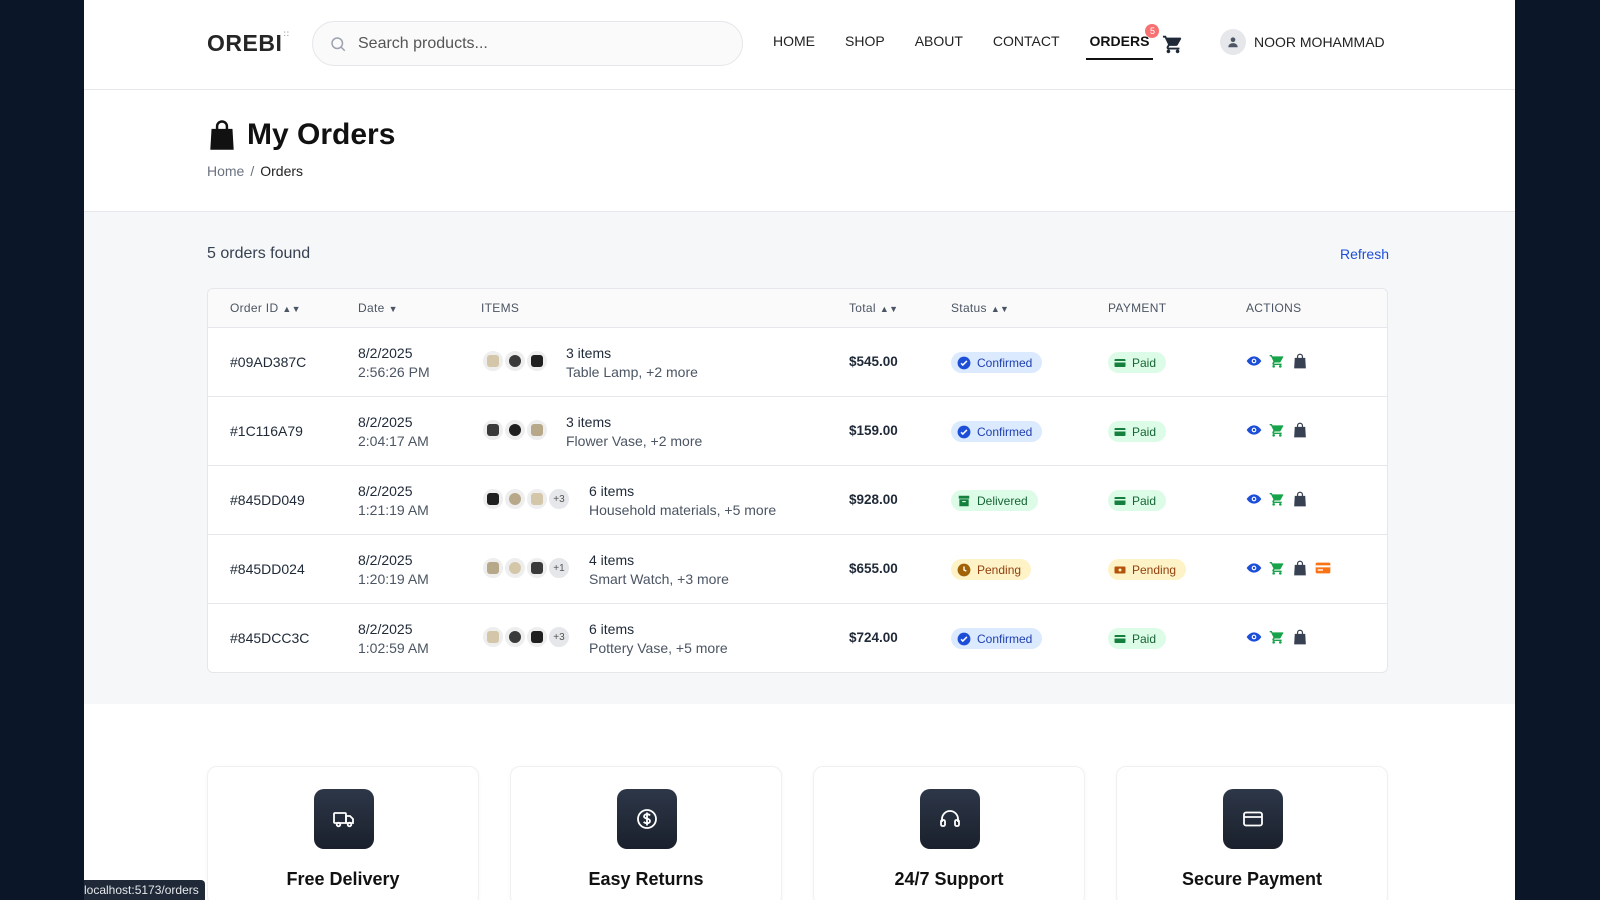  Describe the element at coordinates (393, 432) in the screenshot. I see `order-date: 8/2/2025 2:04:17 AM` at that location.